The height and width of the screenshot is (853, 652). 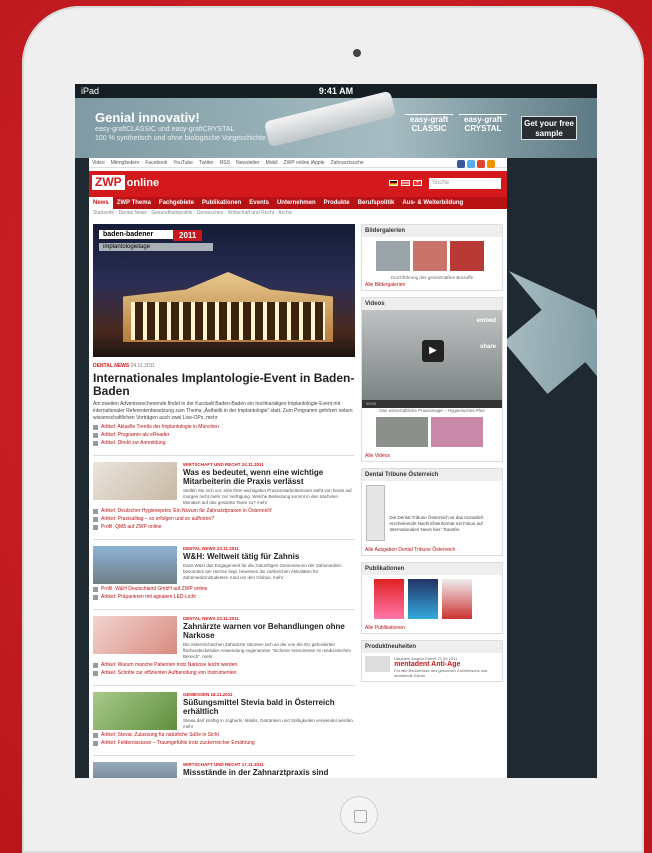 I want to click on share-icon: share, so click(x=488, y=347).